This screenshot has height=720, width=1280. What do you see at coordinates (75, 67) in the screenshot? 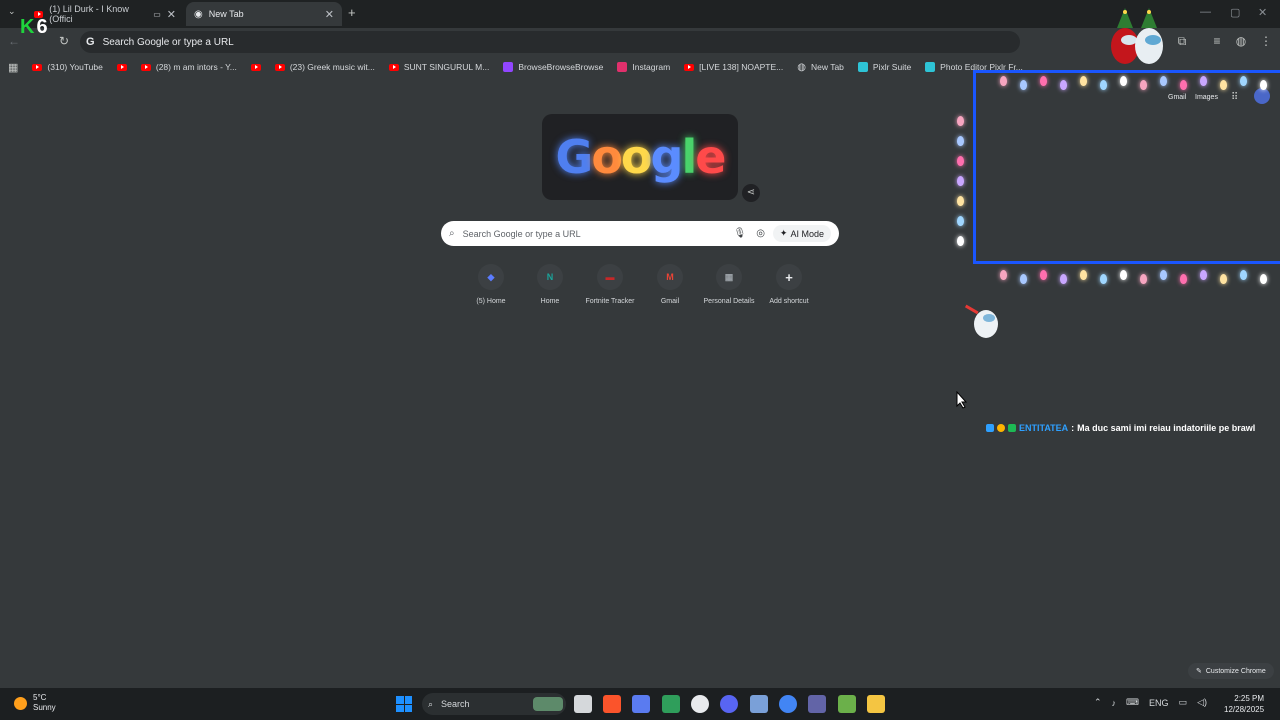
I see `bookmark-label: (310) YouTube` at bounding box center [75, 67].